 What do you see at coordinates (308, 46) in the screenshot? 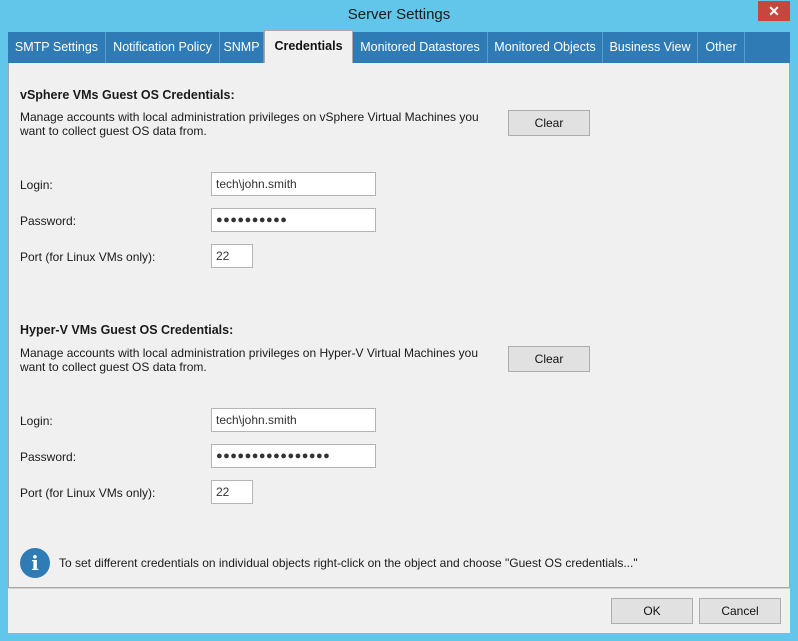
I see `tab-credentials: Credentials` at bounding box center [308, 46].